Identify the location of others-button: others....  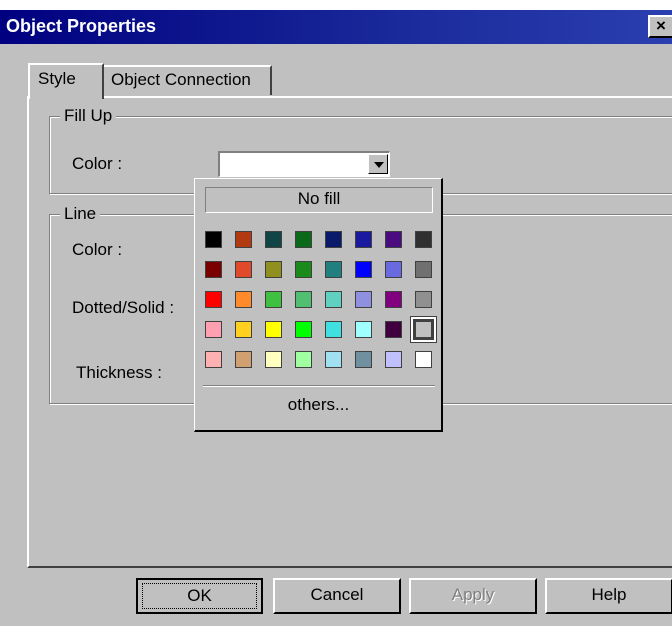
(318, 405).